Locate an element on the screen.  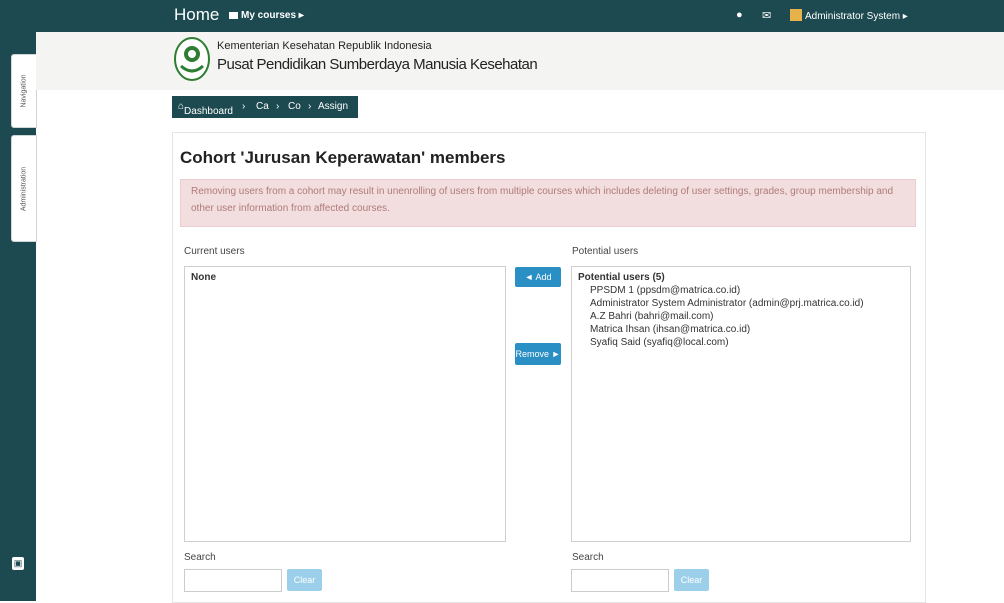
add-button: ◄ Add is located at coordinates (538, 277).